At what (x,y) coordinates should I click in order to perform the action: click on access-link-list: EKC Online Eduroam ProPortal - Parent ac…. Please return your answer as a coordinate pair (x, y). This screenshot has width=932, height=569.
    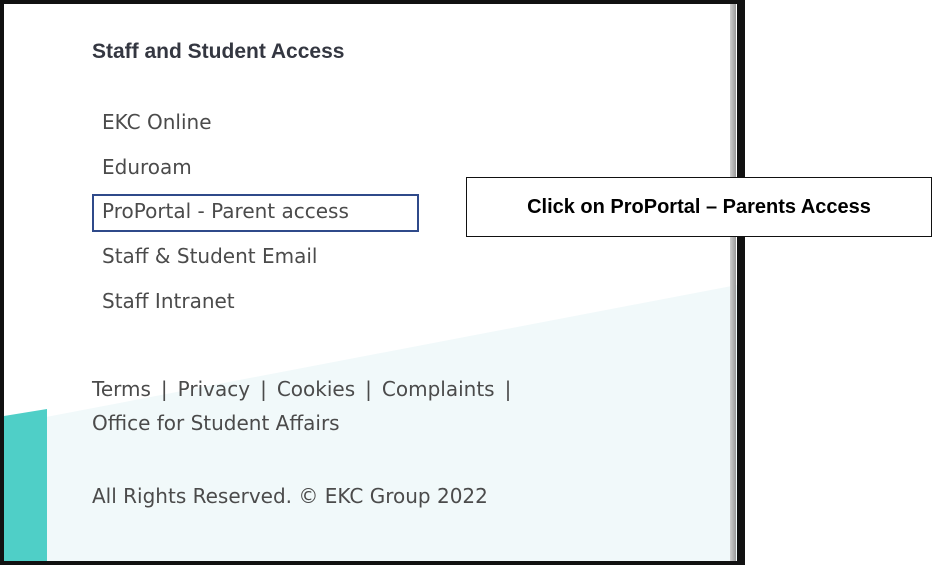
    Looking at the image, I should click on (225, 219).